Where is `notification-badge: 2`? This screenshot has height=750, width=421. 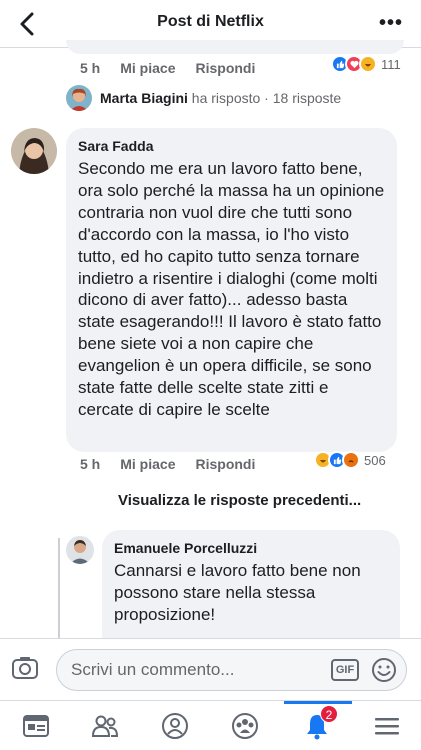
notification-badge: 2 is located at coordinates (329, 714).